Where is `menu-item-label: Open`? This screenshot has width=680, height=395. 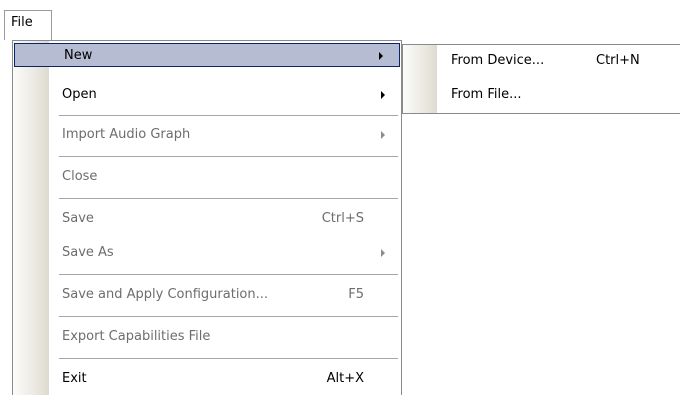 menu-item-label: Open is located at coordinates (79, 94).